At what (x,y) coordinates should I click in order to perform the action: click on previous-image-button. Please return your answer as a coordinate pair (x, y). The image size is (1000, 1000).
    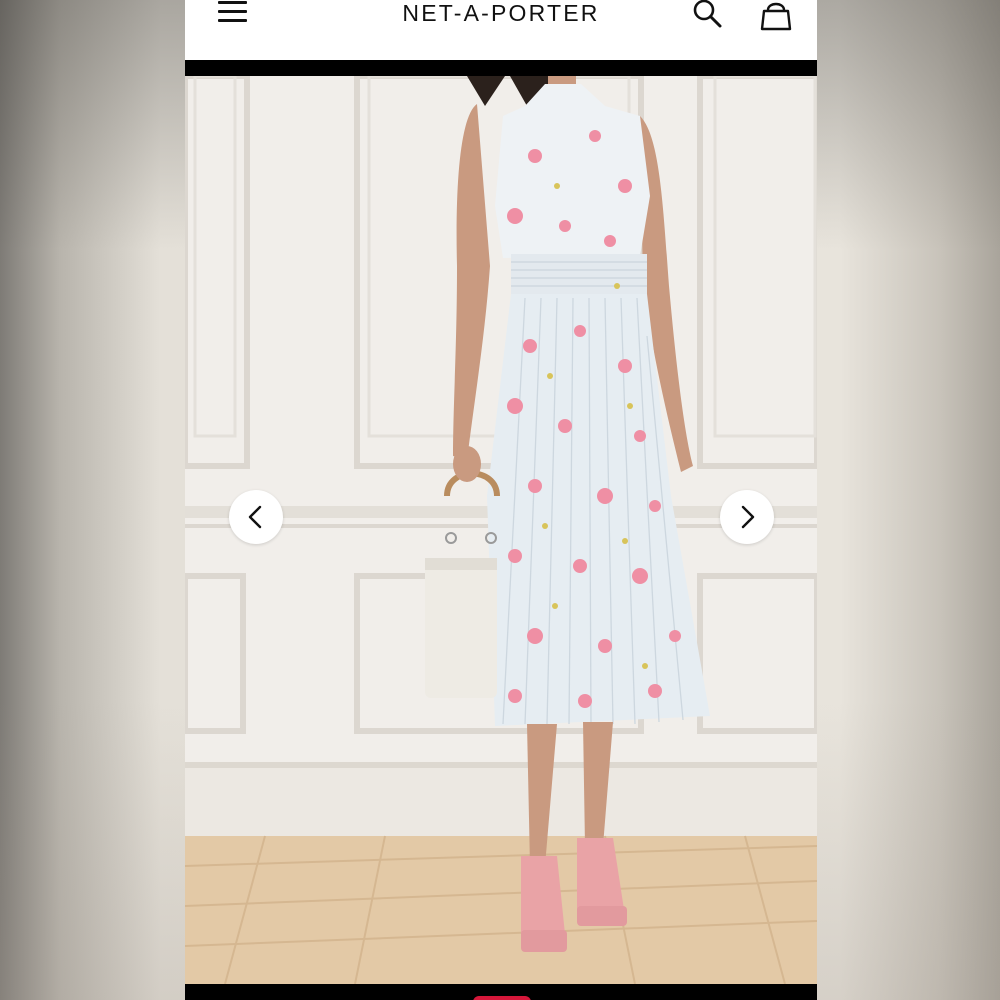
    Looking at the image, I should click on (256, 517).